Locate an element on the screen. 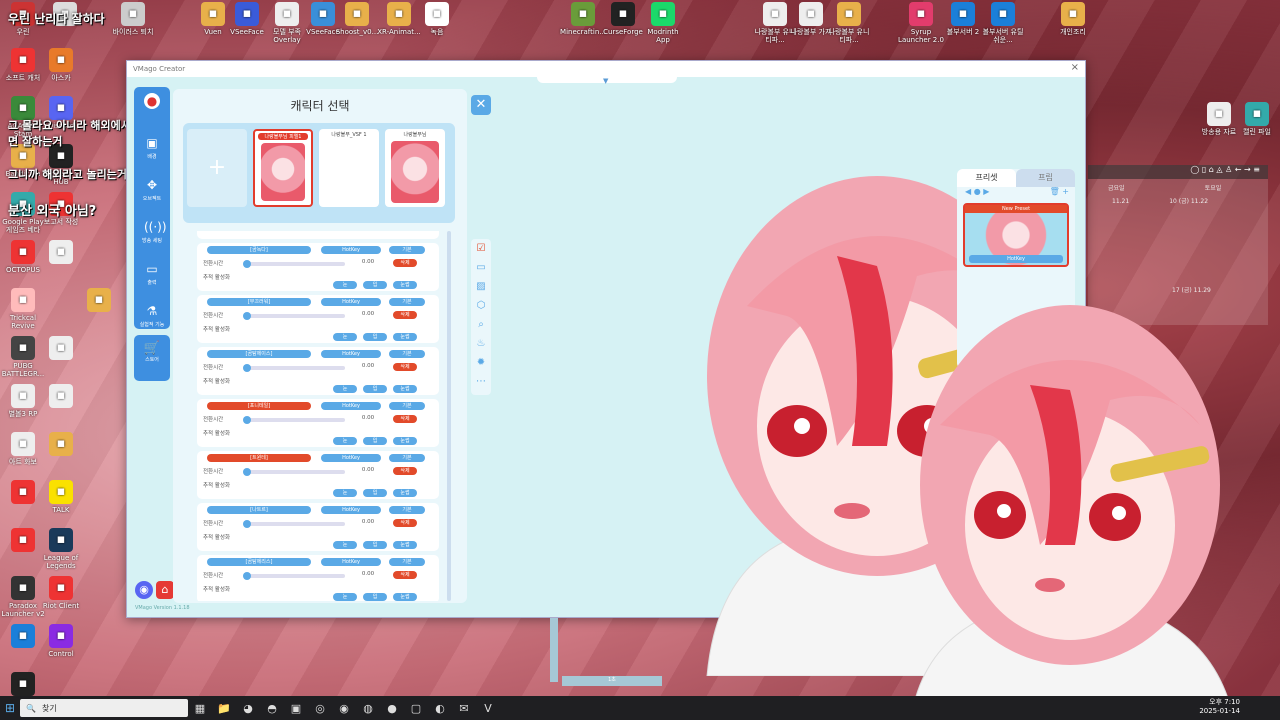 Image resolution: width=1280 pixels, height=720 pixels. expression-name: [트윈테] is located at coordinates (259, 458).